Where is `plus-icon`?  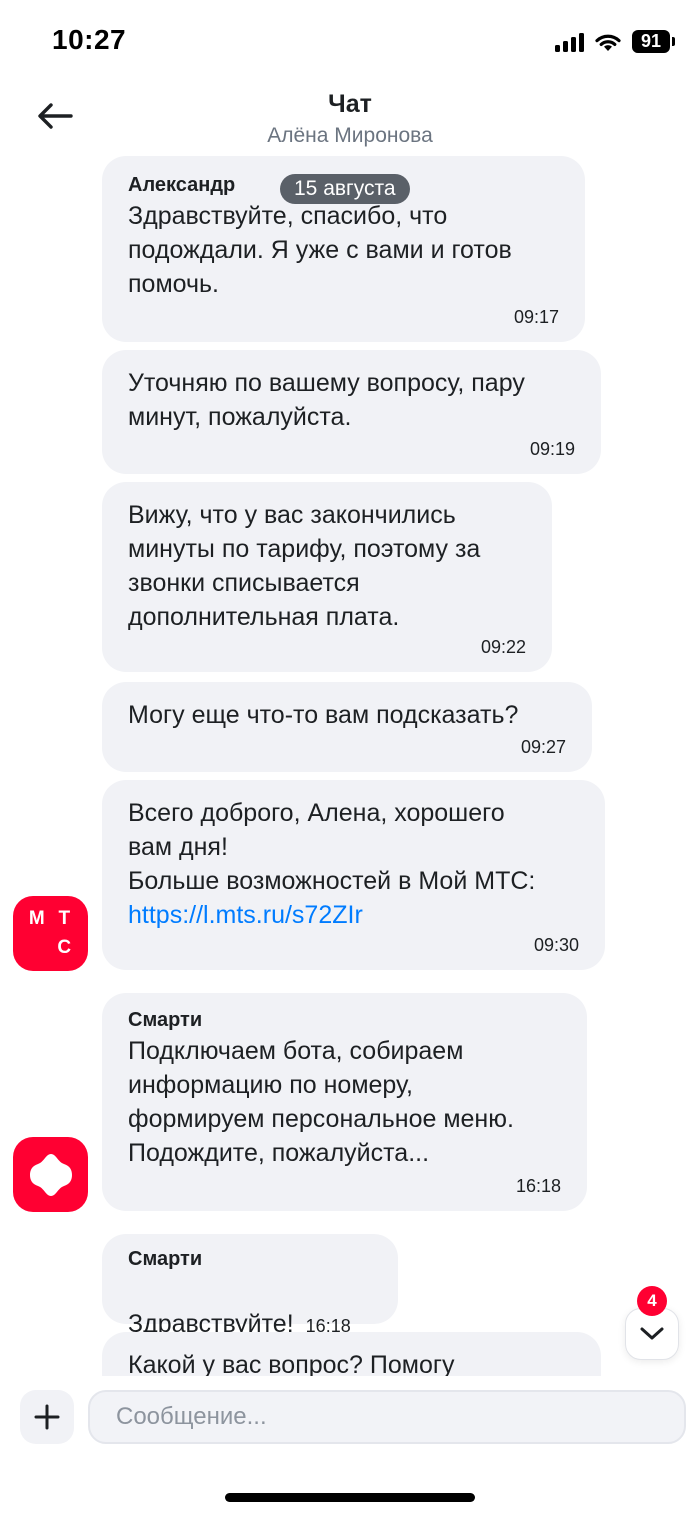 plus-icon is located at coordinates (47, 1417).